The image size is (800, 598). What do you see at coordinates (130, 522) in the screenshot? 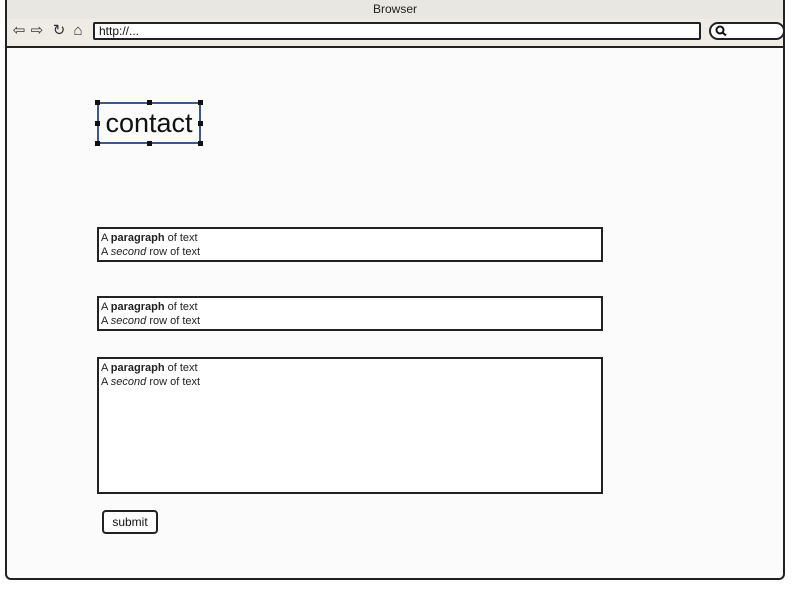
I see `submit-button: submit` at bounding box center [130, 522].